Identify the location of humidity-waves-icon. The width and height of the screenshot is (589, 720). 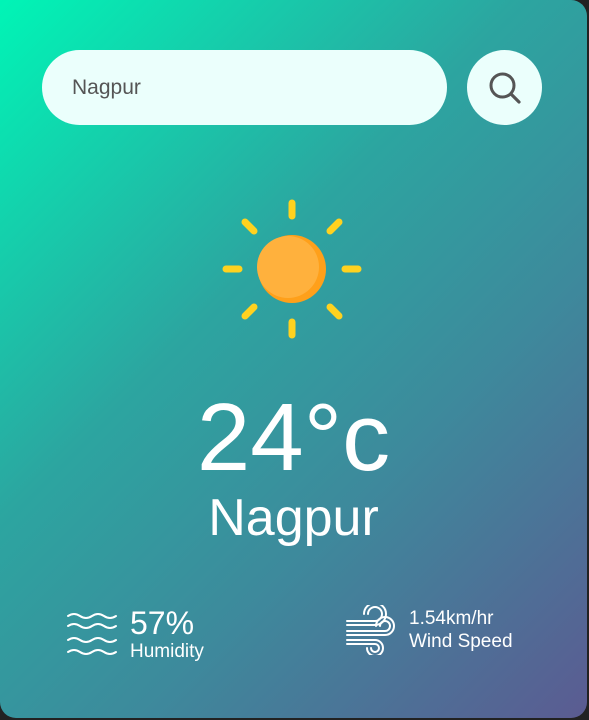
(92, 634).